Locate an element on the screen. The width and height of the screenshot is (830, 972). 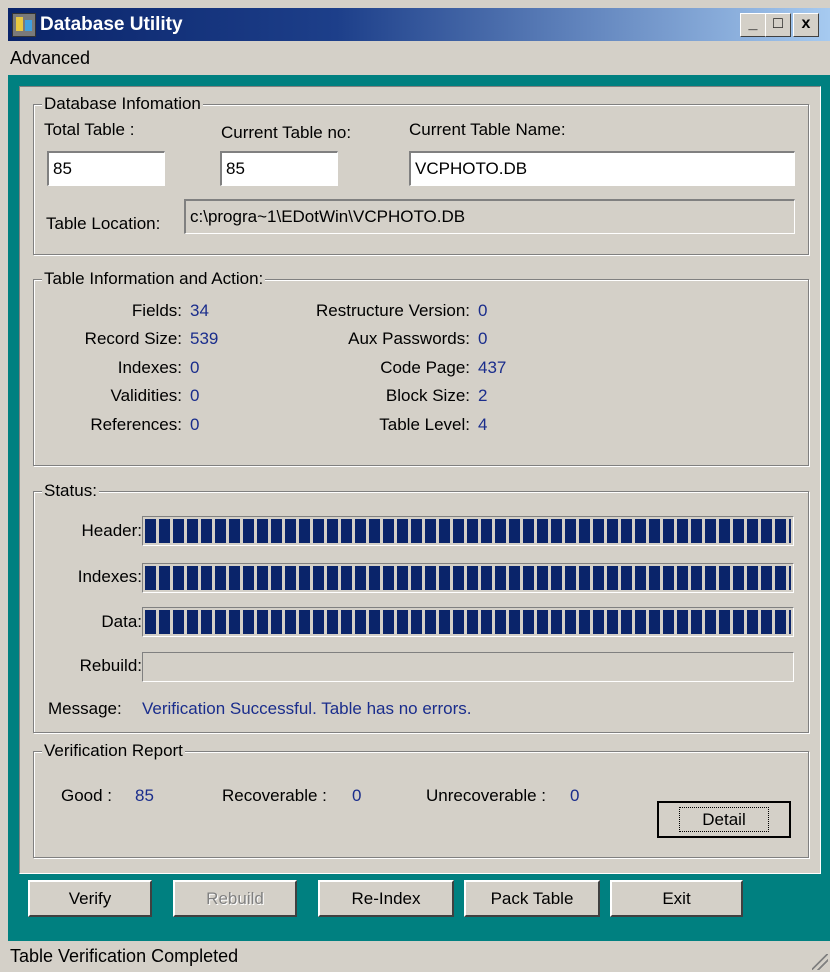
maximize-button: □ is located at coordinates (778, 25).